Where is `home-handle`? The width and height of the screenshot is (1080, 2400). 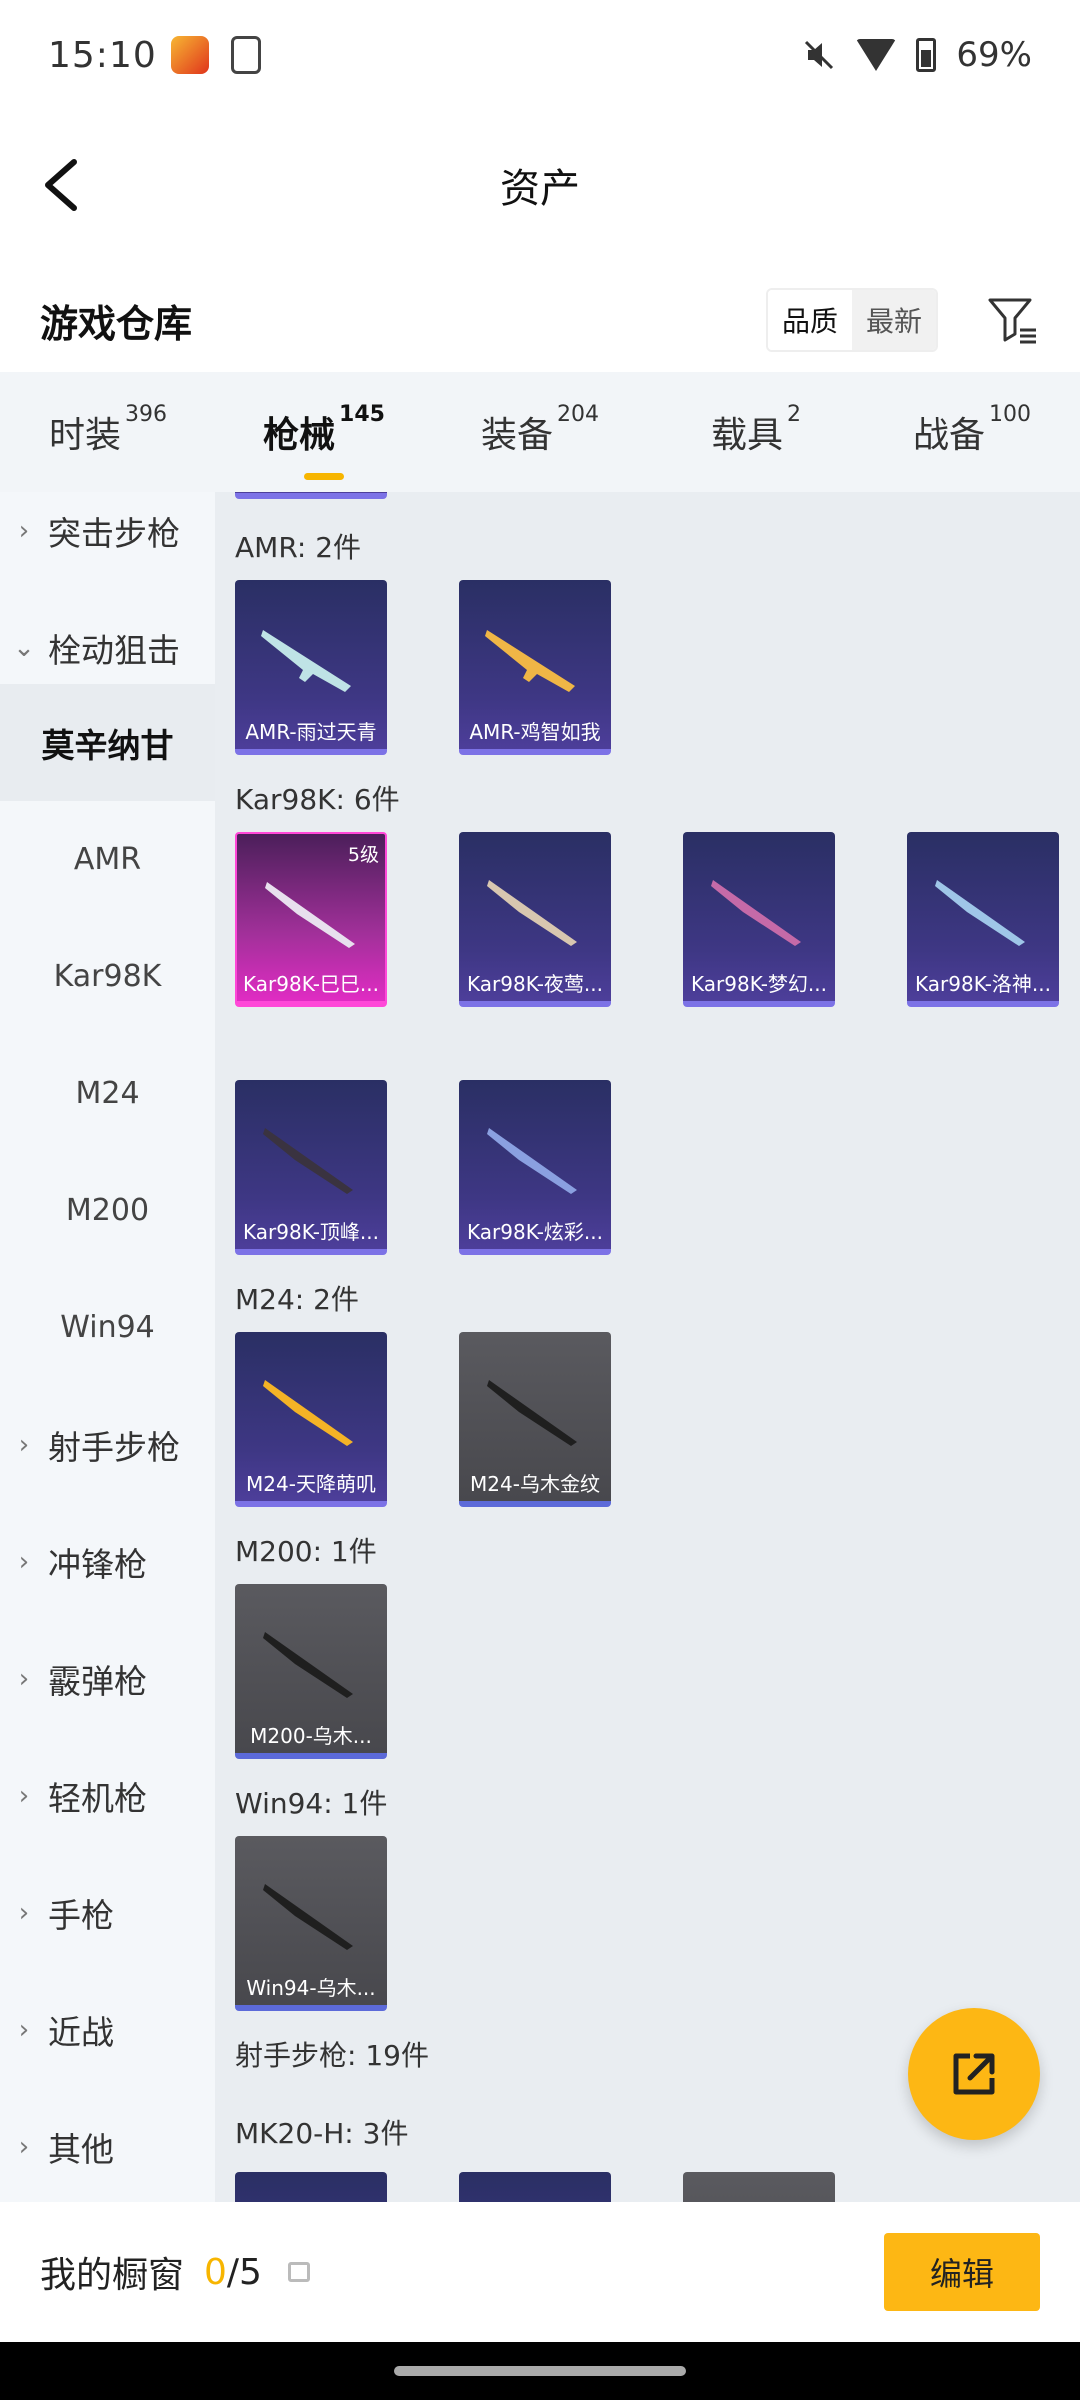
home-handle is located at coordinates (540, 2371).